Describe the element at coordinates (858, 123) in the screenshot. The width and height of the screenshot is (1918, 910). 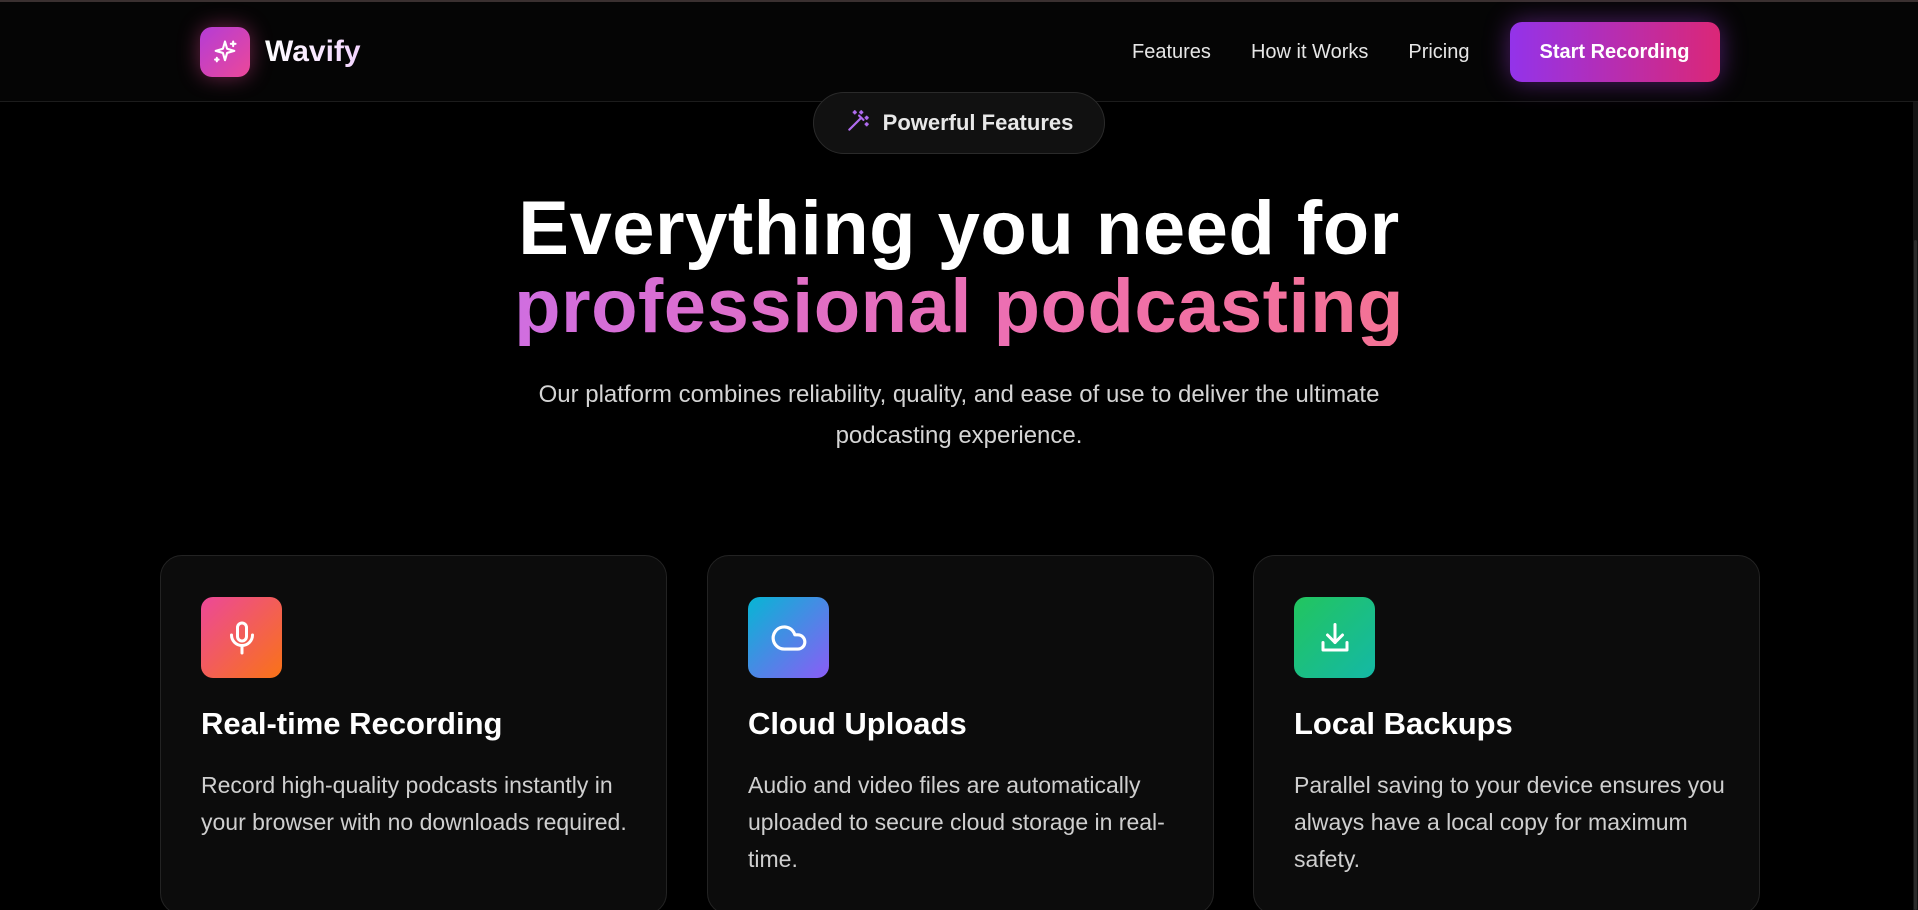
I see `magic-wand-icon` at that location.